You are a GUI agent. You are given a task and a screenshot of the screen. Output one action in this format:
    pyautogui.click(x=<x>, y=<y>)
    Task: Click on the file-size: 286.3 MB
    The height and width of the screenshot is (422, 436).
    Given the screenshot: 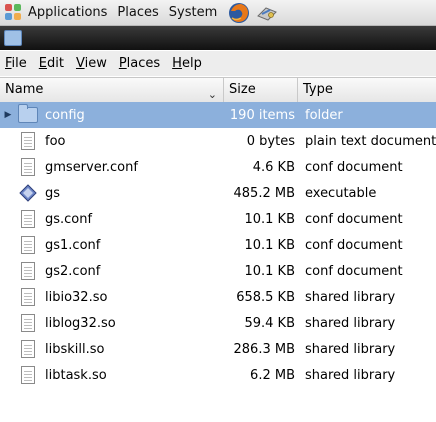 What is the action you would take?
    pyautogui.click(x=264, y=349)
    